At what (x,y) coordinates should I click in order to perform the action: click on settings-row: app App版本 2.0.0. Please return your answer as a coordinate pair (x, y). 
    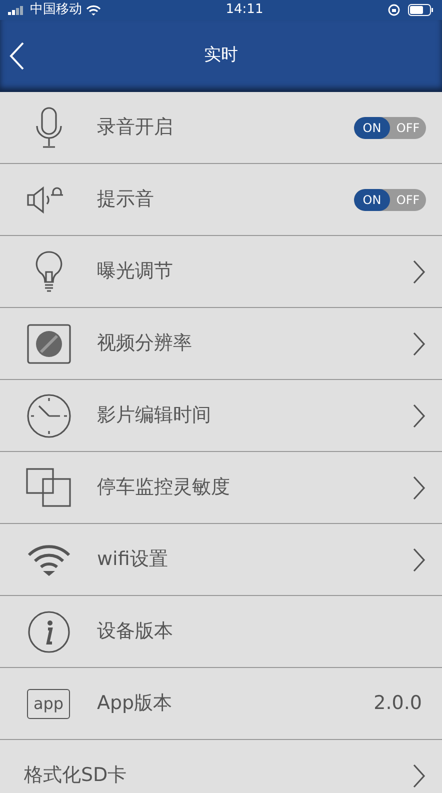
    Looking at the image, I should click on (221, 704).